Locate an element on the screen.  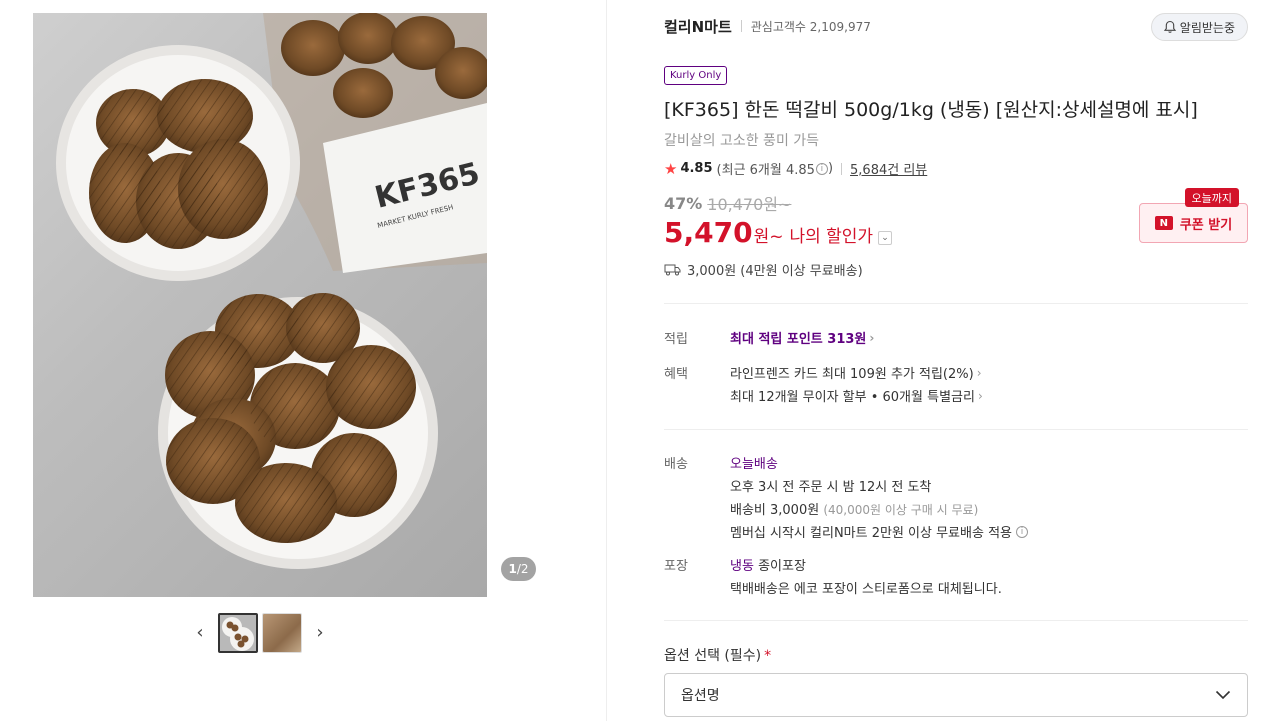
packaging-label: 포장 is located at coordinates (676, 566).